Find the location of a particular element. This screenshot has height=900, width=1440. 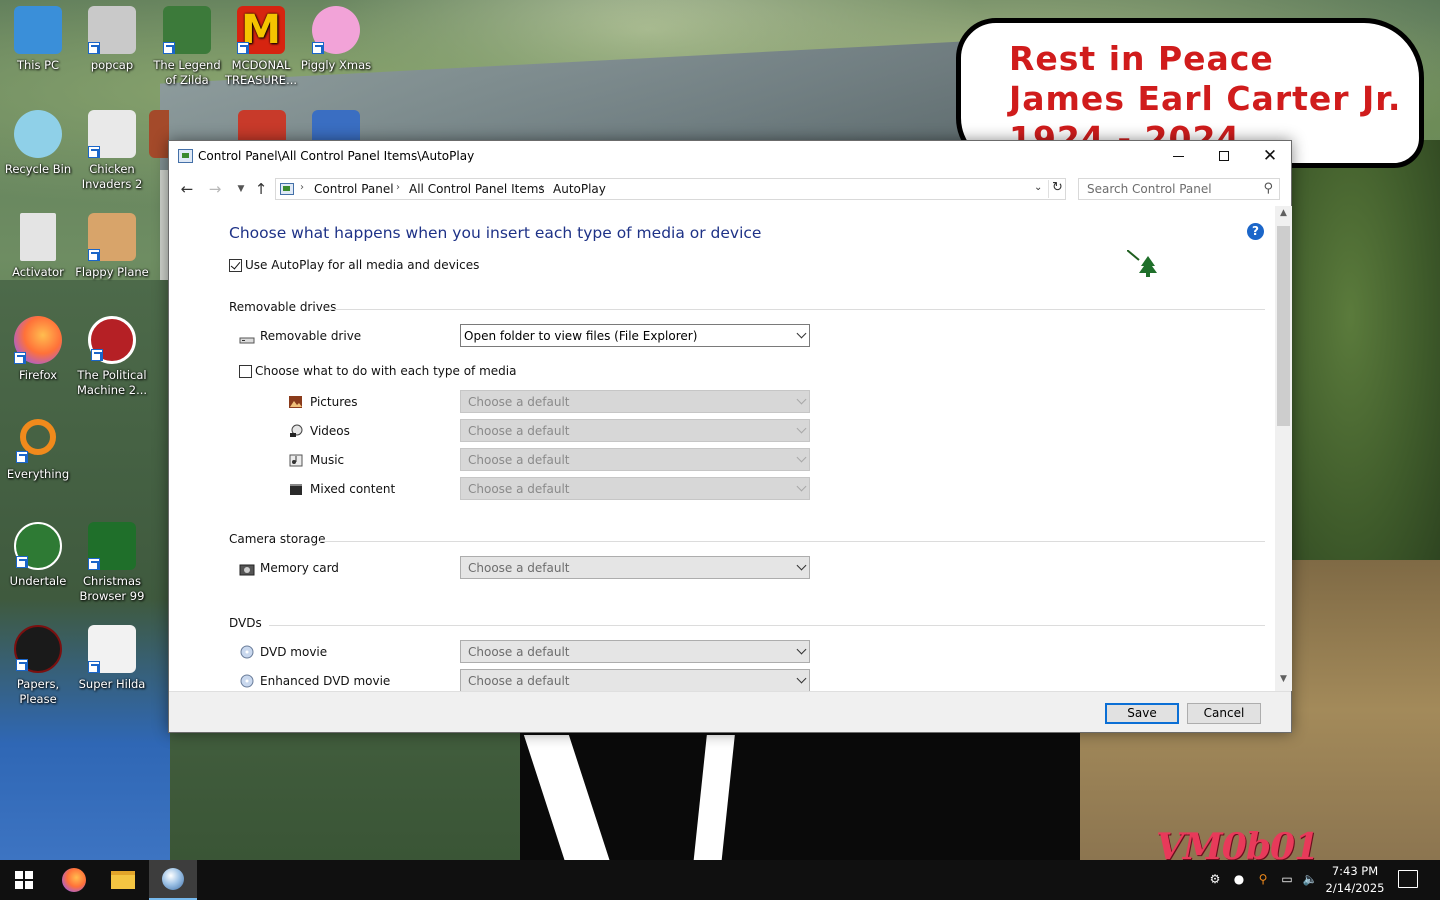

breadcrumb-autoplay: AutoPlay is located at coordinates (579, 189).